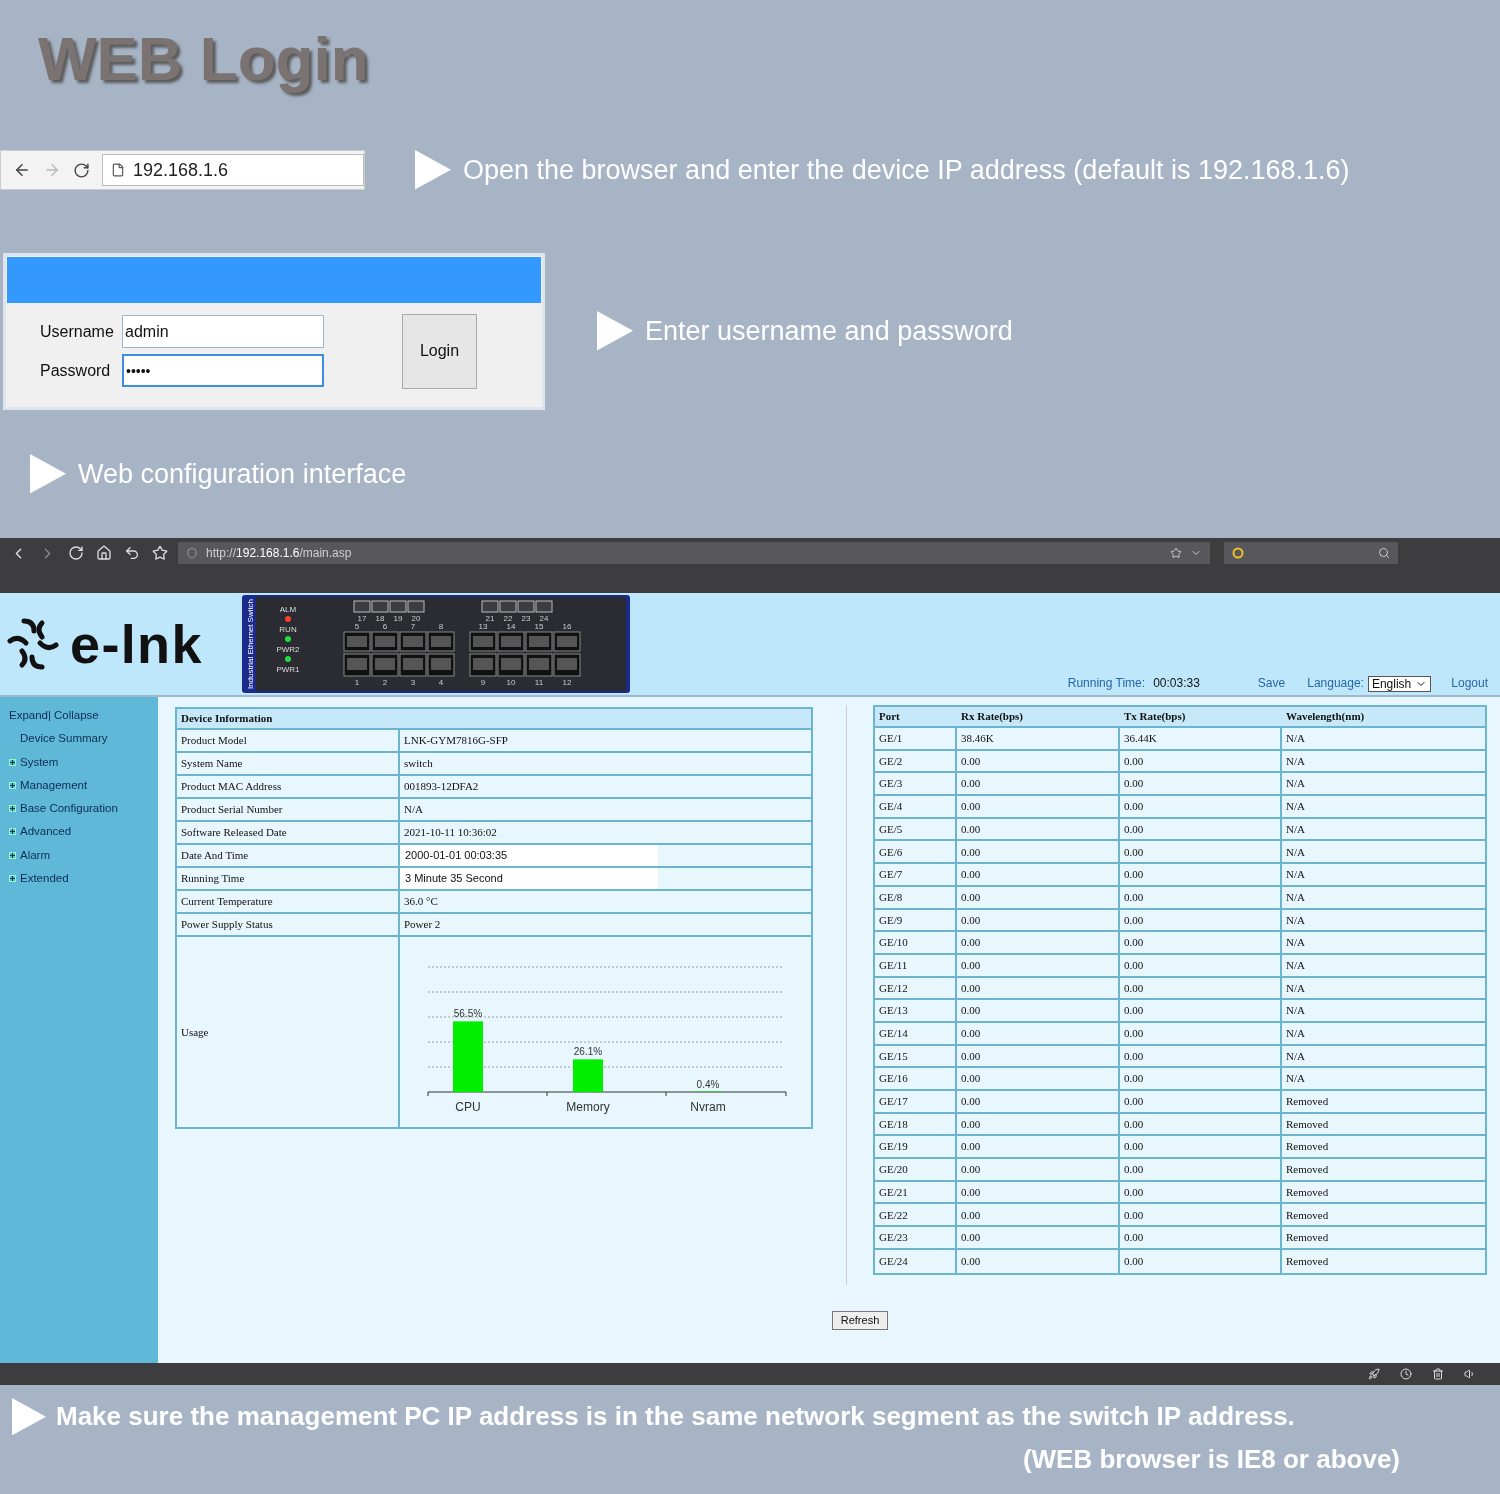 The image size is (1500, 1494). Describe the element at coordinates (83, 878) in the screenshot. I see `sidebar-item: Extended` at that location.